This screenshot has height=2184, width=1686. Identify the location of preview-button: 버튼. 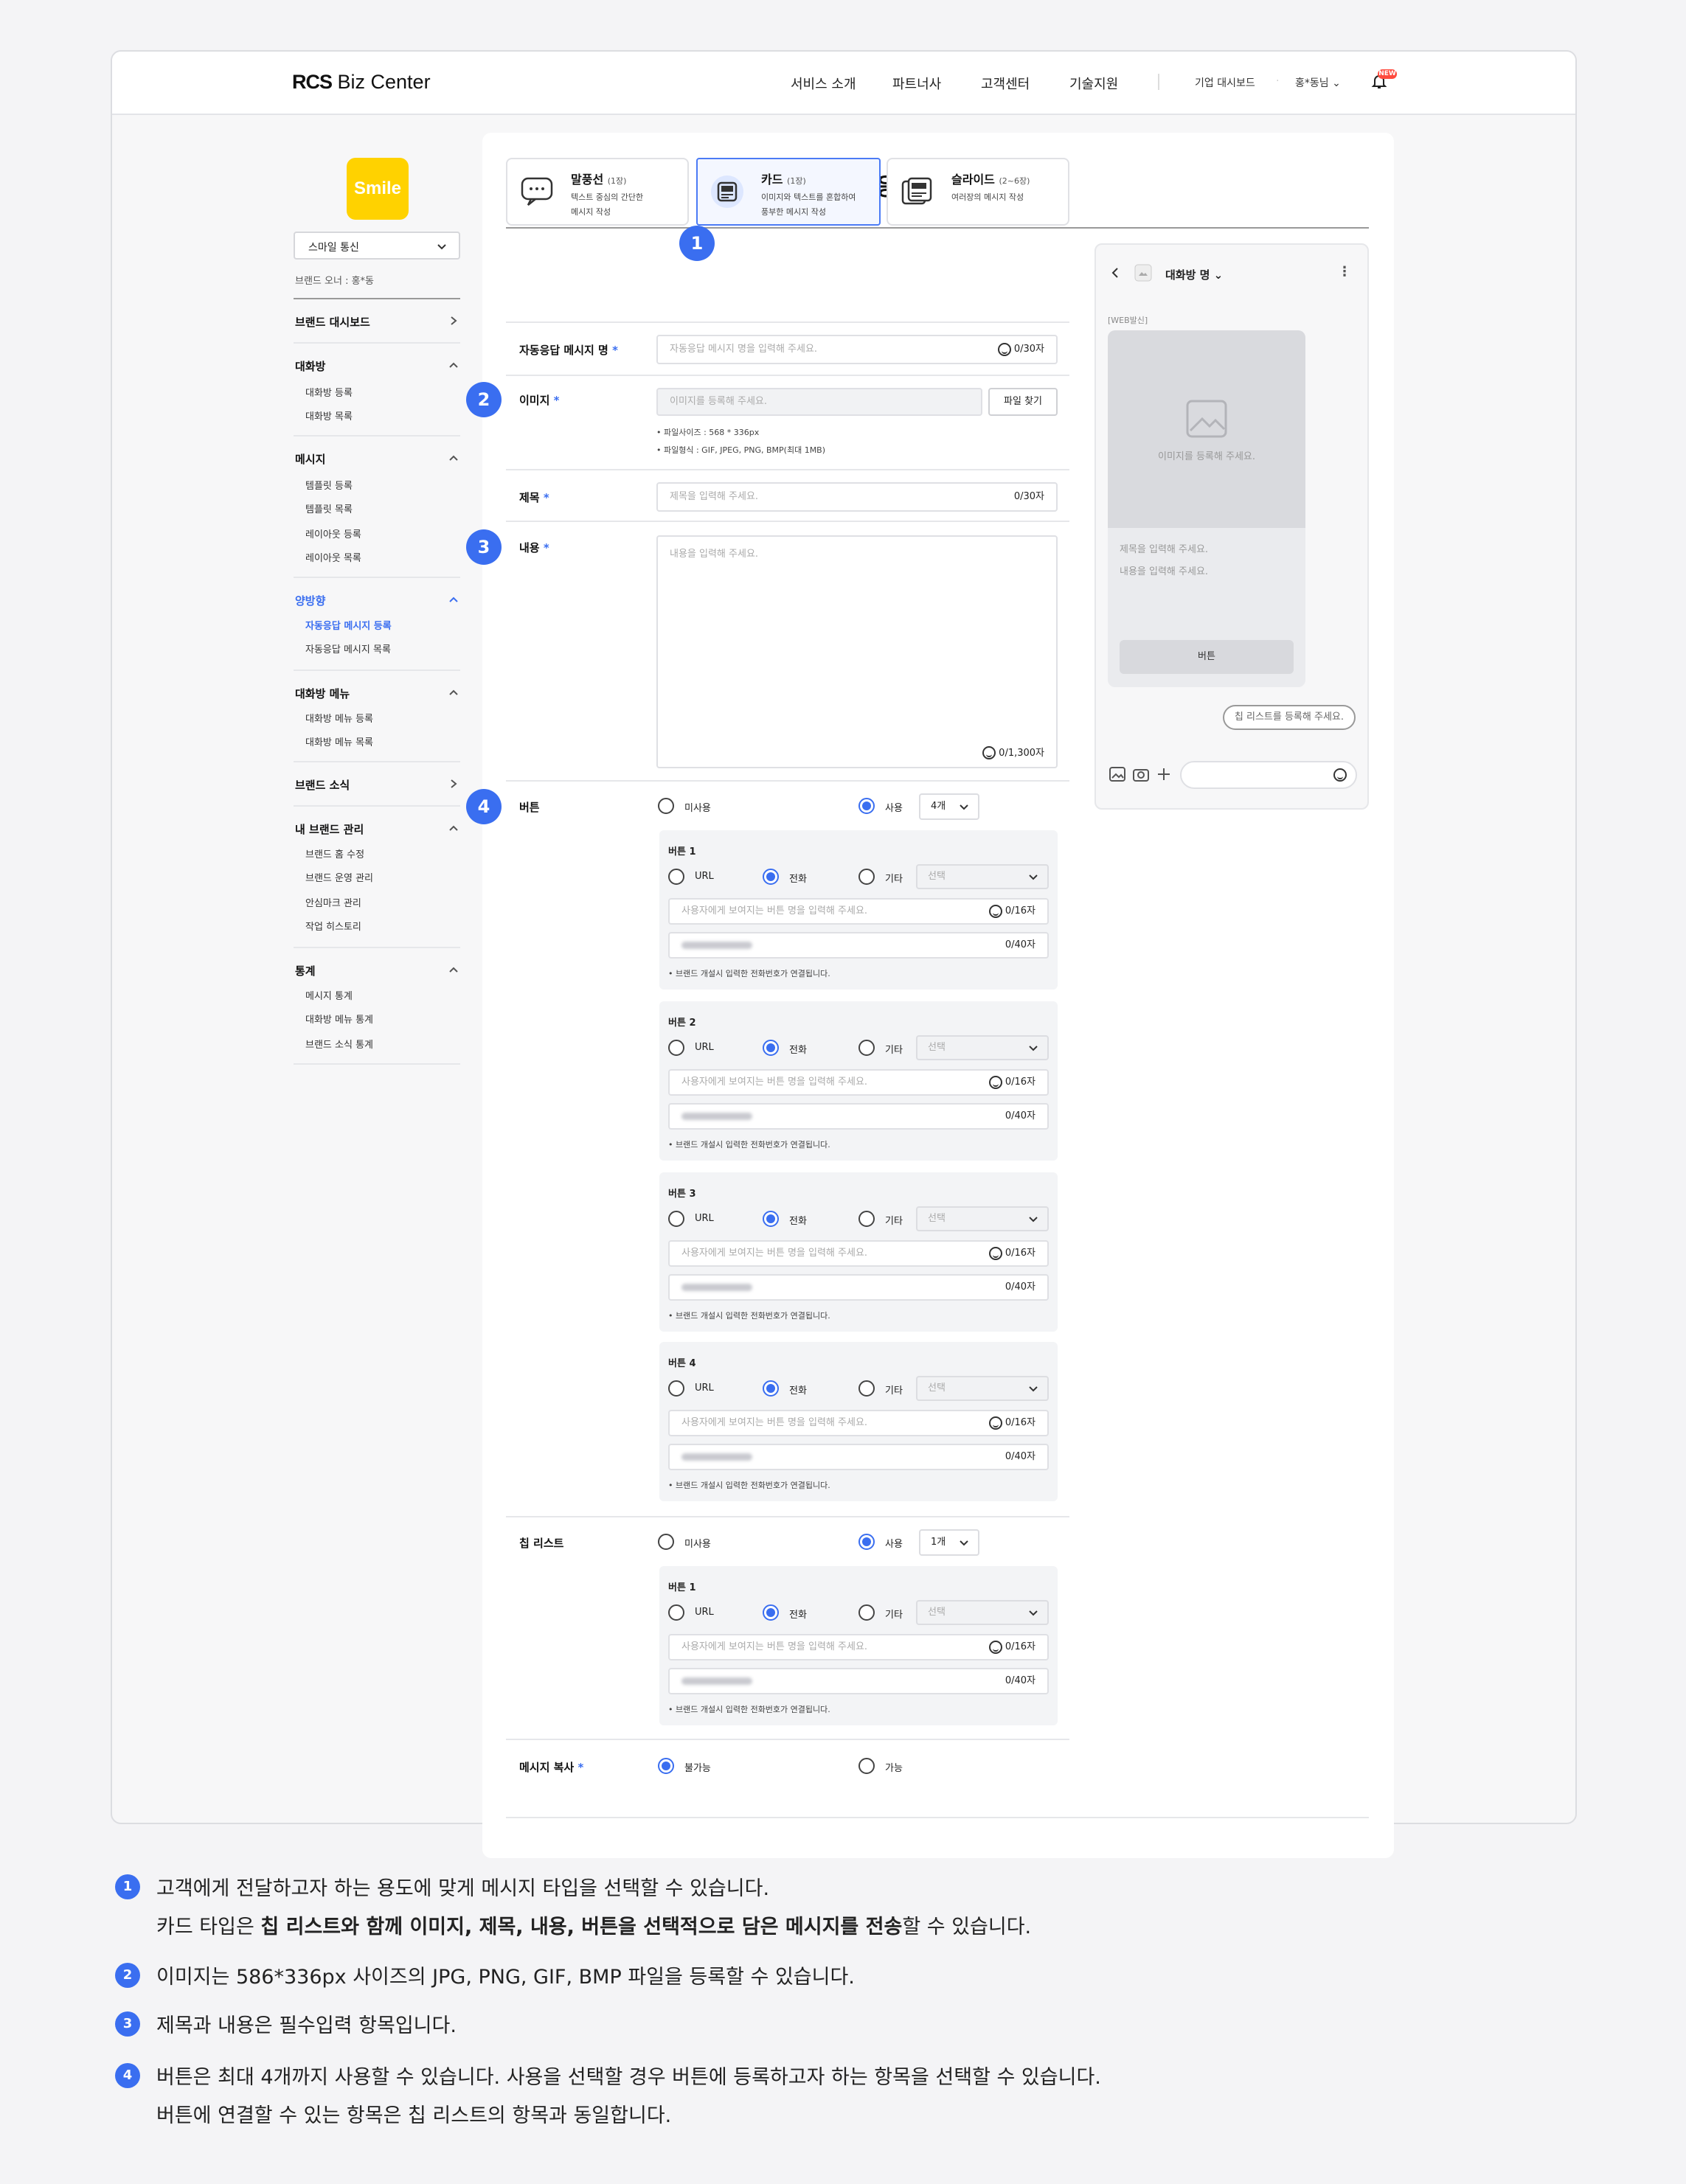
(1207, 657).